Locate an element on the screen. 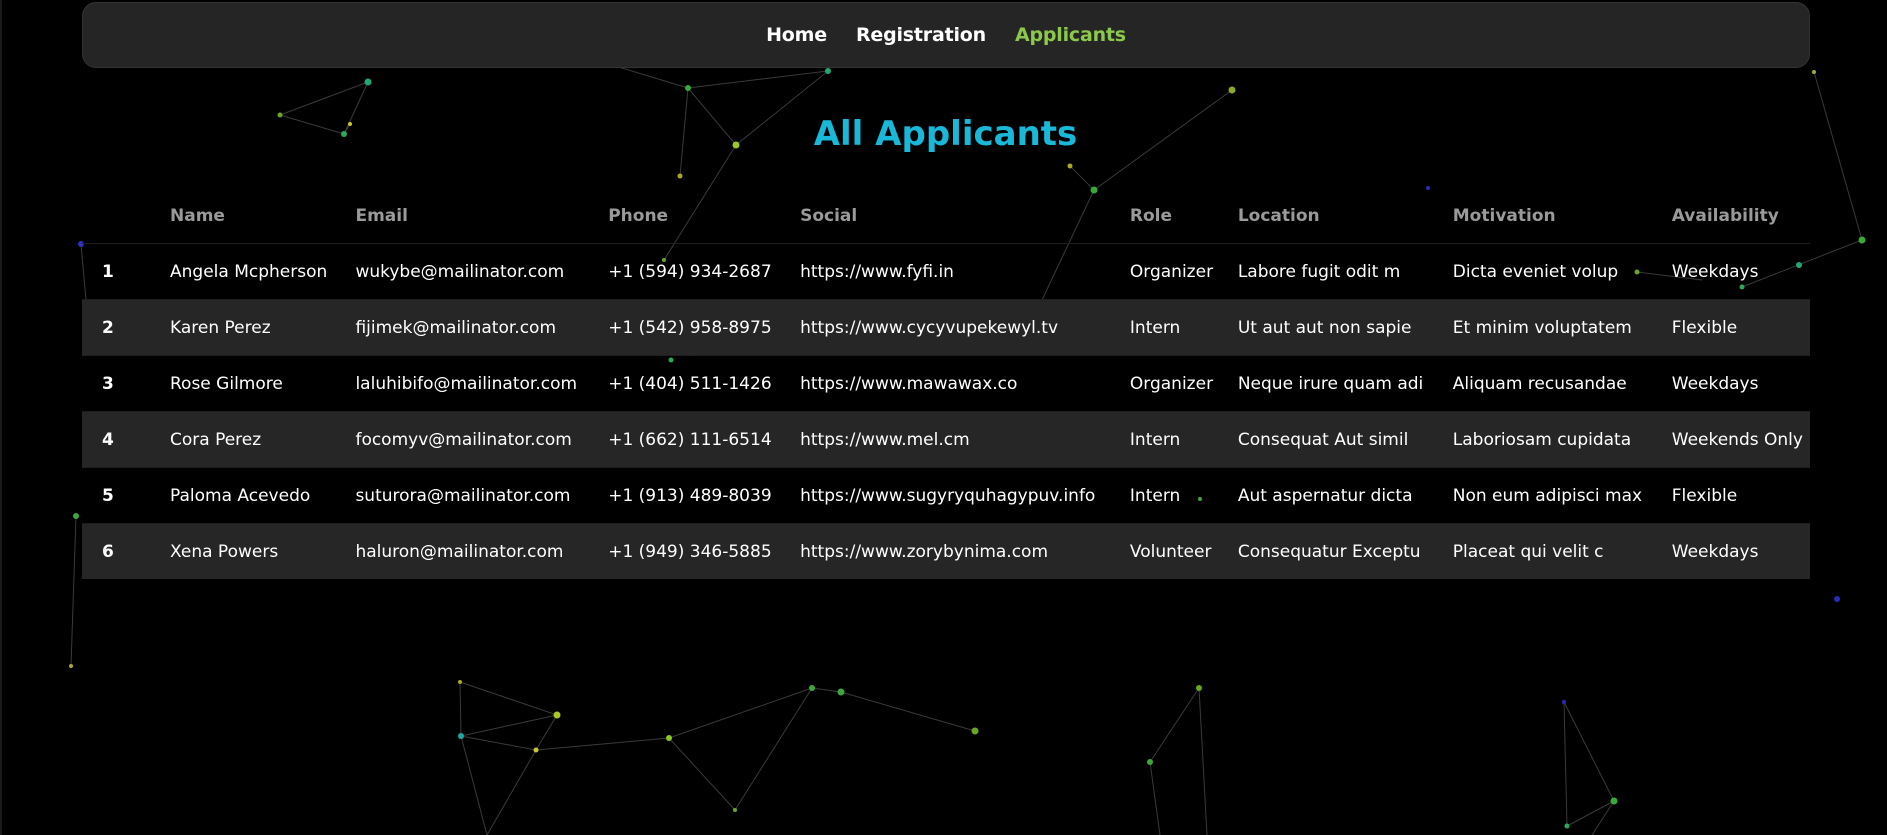 The image size is (1887, 835). cell-location: Consequatur Exceptu is located at coordinates (1329, 551).